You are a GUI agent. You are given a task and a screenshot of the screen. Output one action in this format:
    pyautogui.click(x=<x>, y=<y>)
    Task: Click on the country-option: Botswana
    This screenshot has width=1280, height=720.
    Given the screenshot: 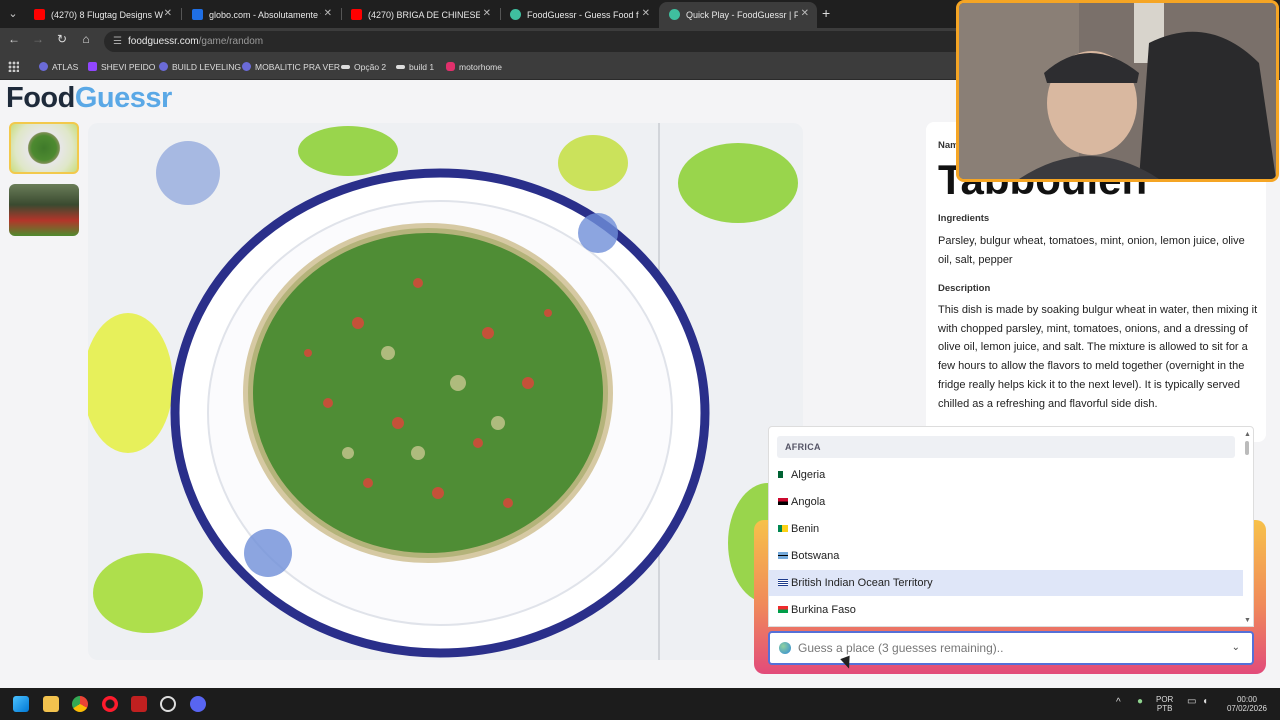 What is the action you would take?
    pyautogui.click(x=1006, y=556)
    